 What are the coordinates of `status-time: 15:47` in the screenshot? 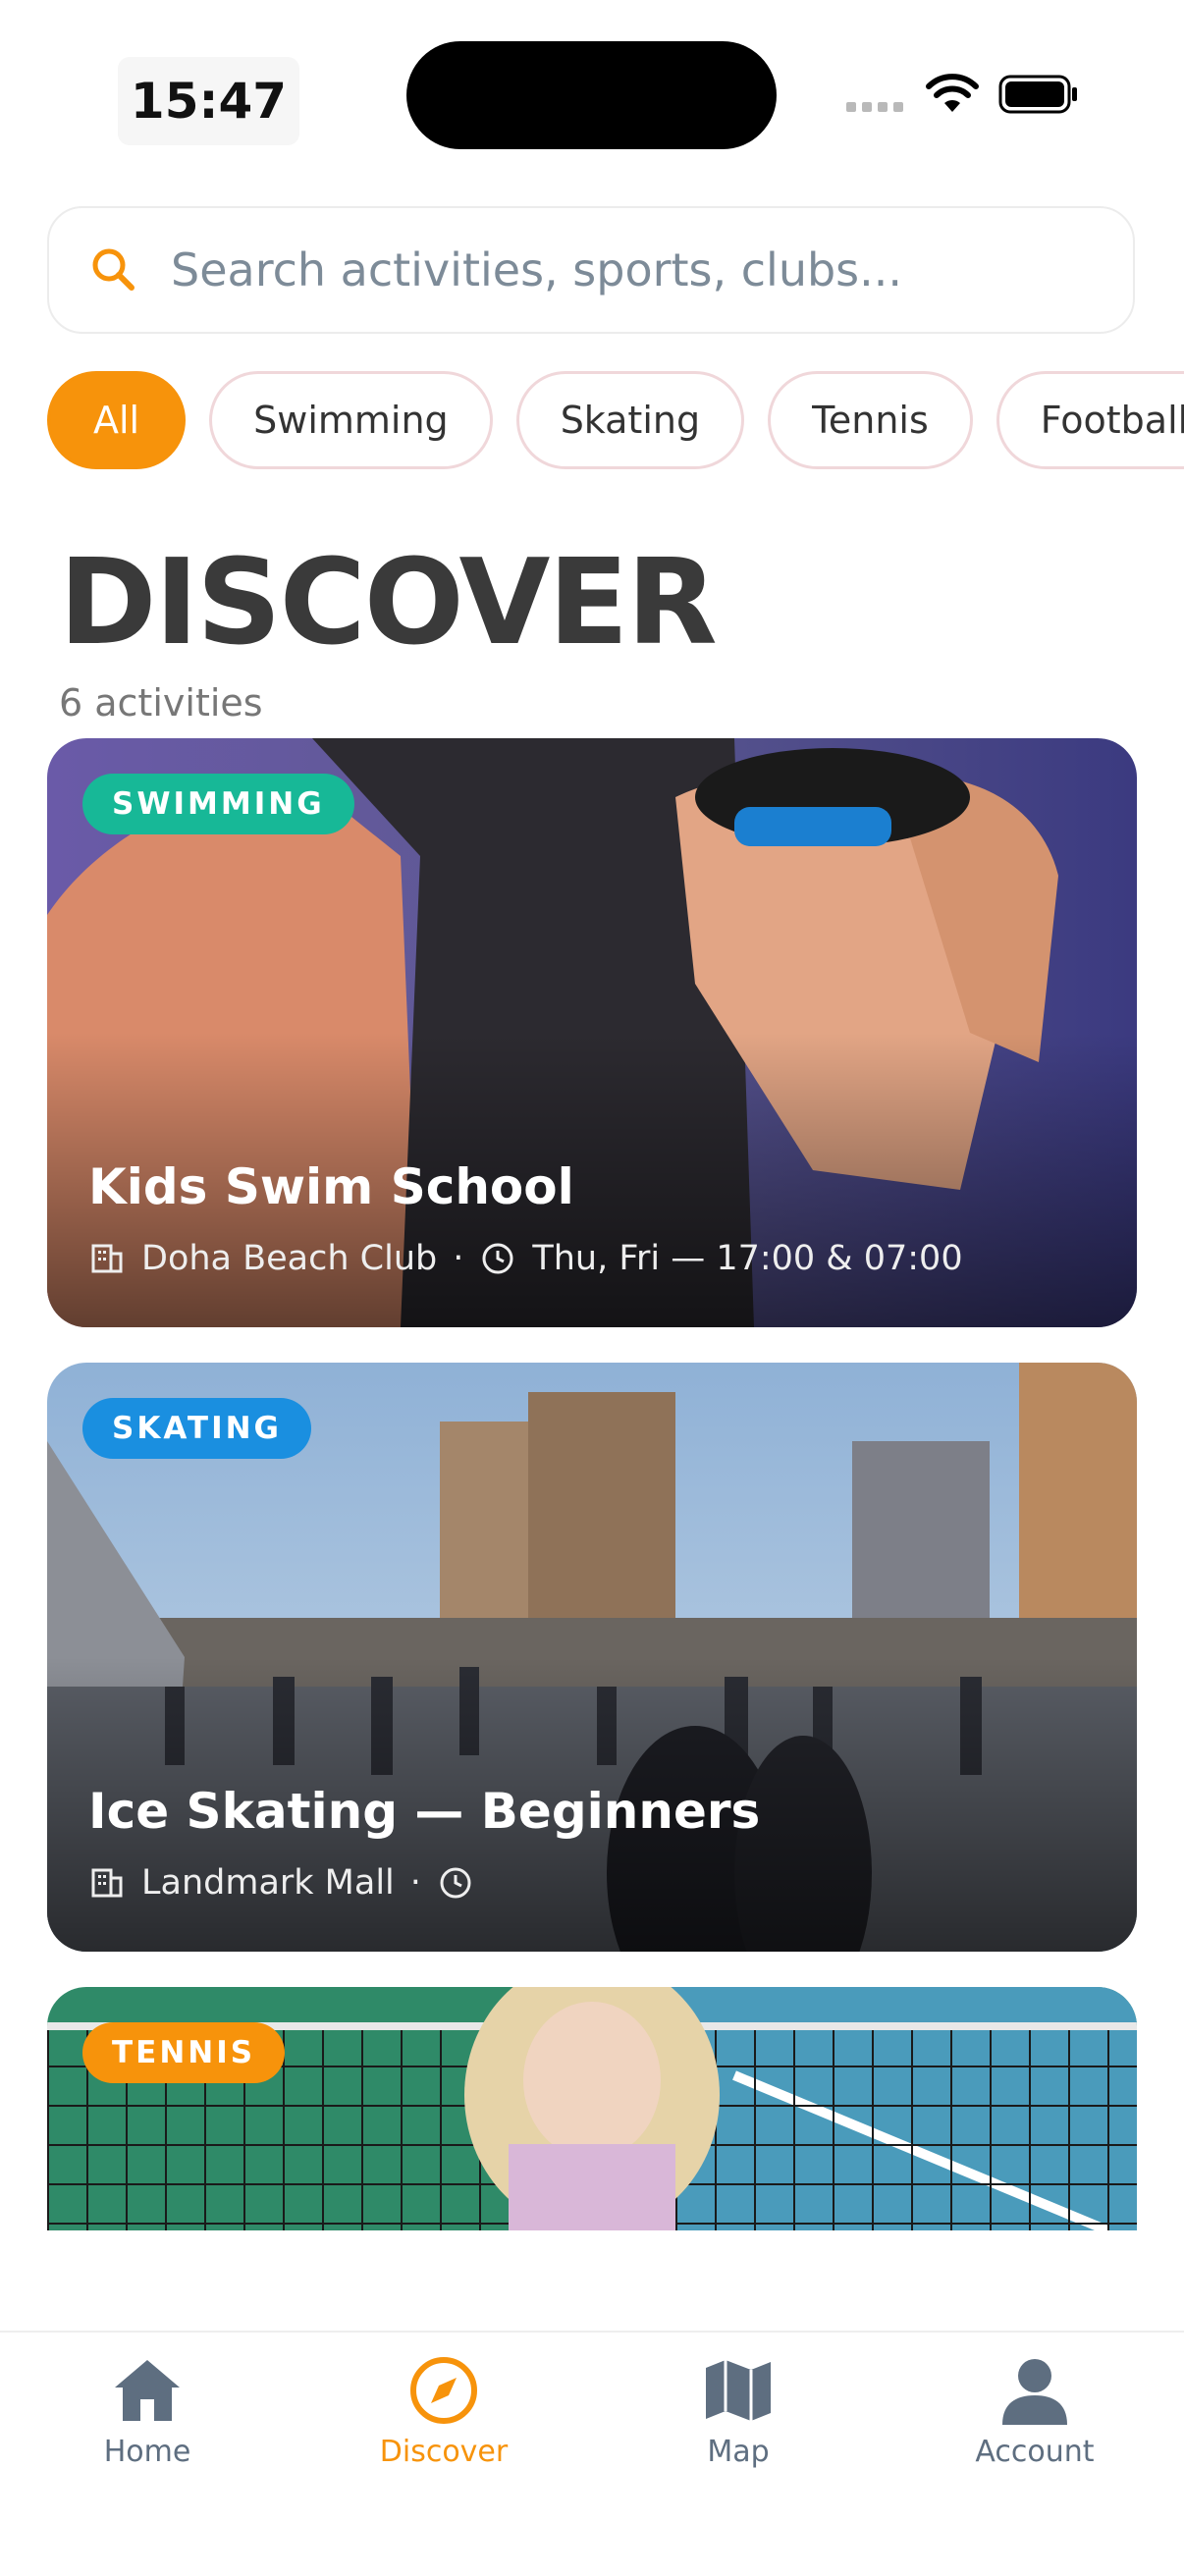 It's located at (209, 101).